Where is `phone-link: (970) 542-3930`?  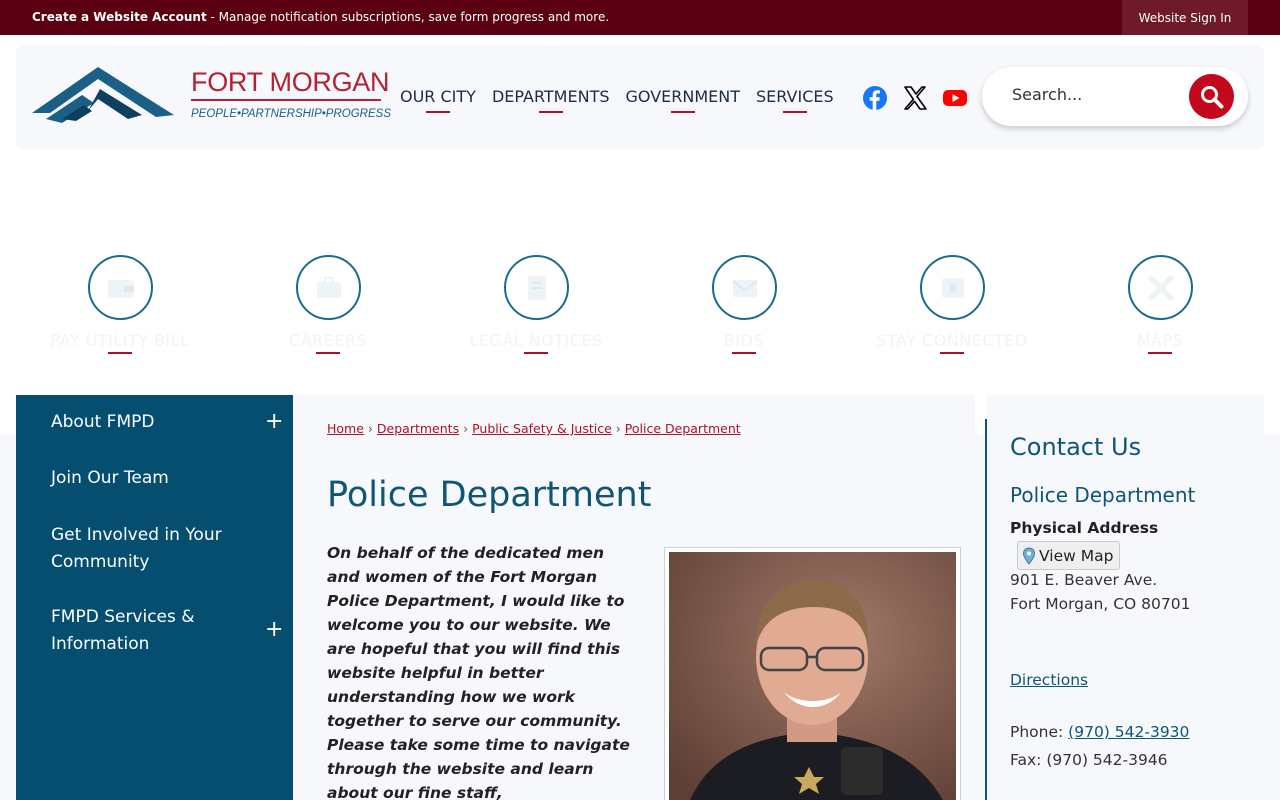 phone-link: (970) 542-3930 is located at coordinates (1128, 732).